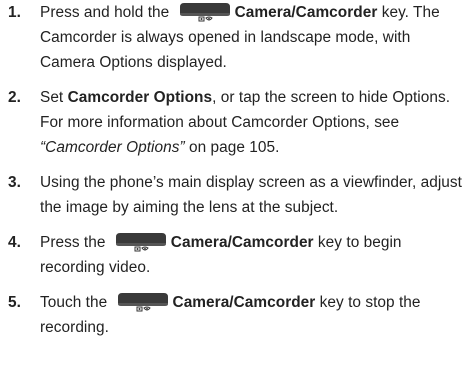 The image size is (464, 386). I want to click on step-text: Press and hold the, so click(105, 12).